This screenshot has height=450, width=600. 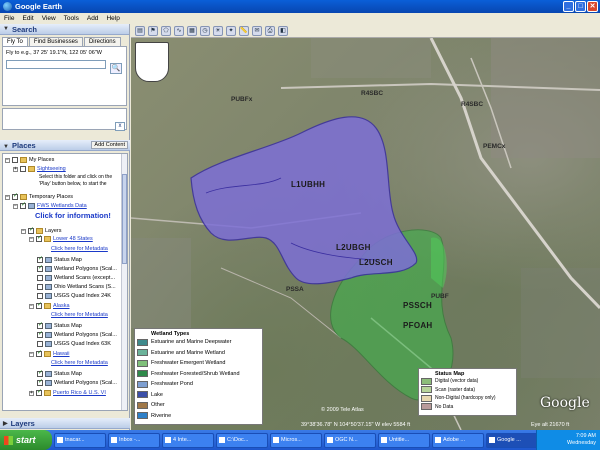 What do you see at coordinates (56, 64) in the screenshot?
I see `fly-to-input` at bounding box center [56, 64].